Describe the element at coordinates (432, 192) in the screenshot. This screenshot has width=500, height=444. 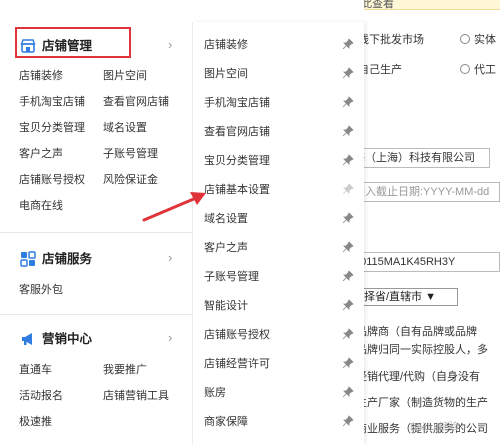
I see `expiry-date-input: 输入截止日期:YYYY-MM-dd` at that location.